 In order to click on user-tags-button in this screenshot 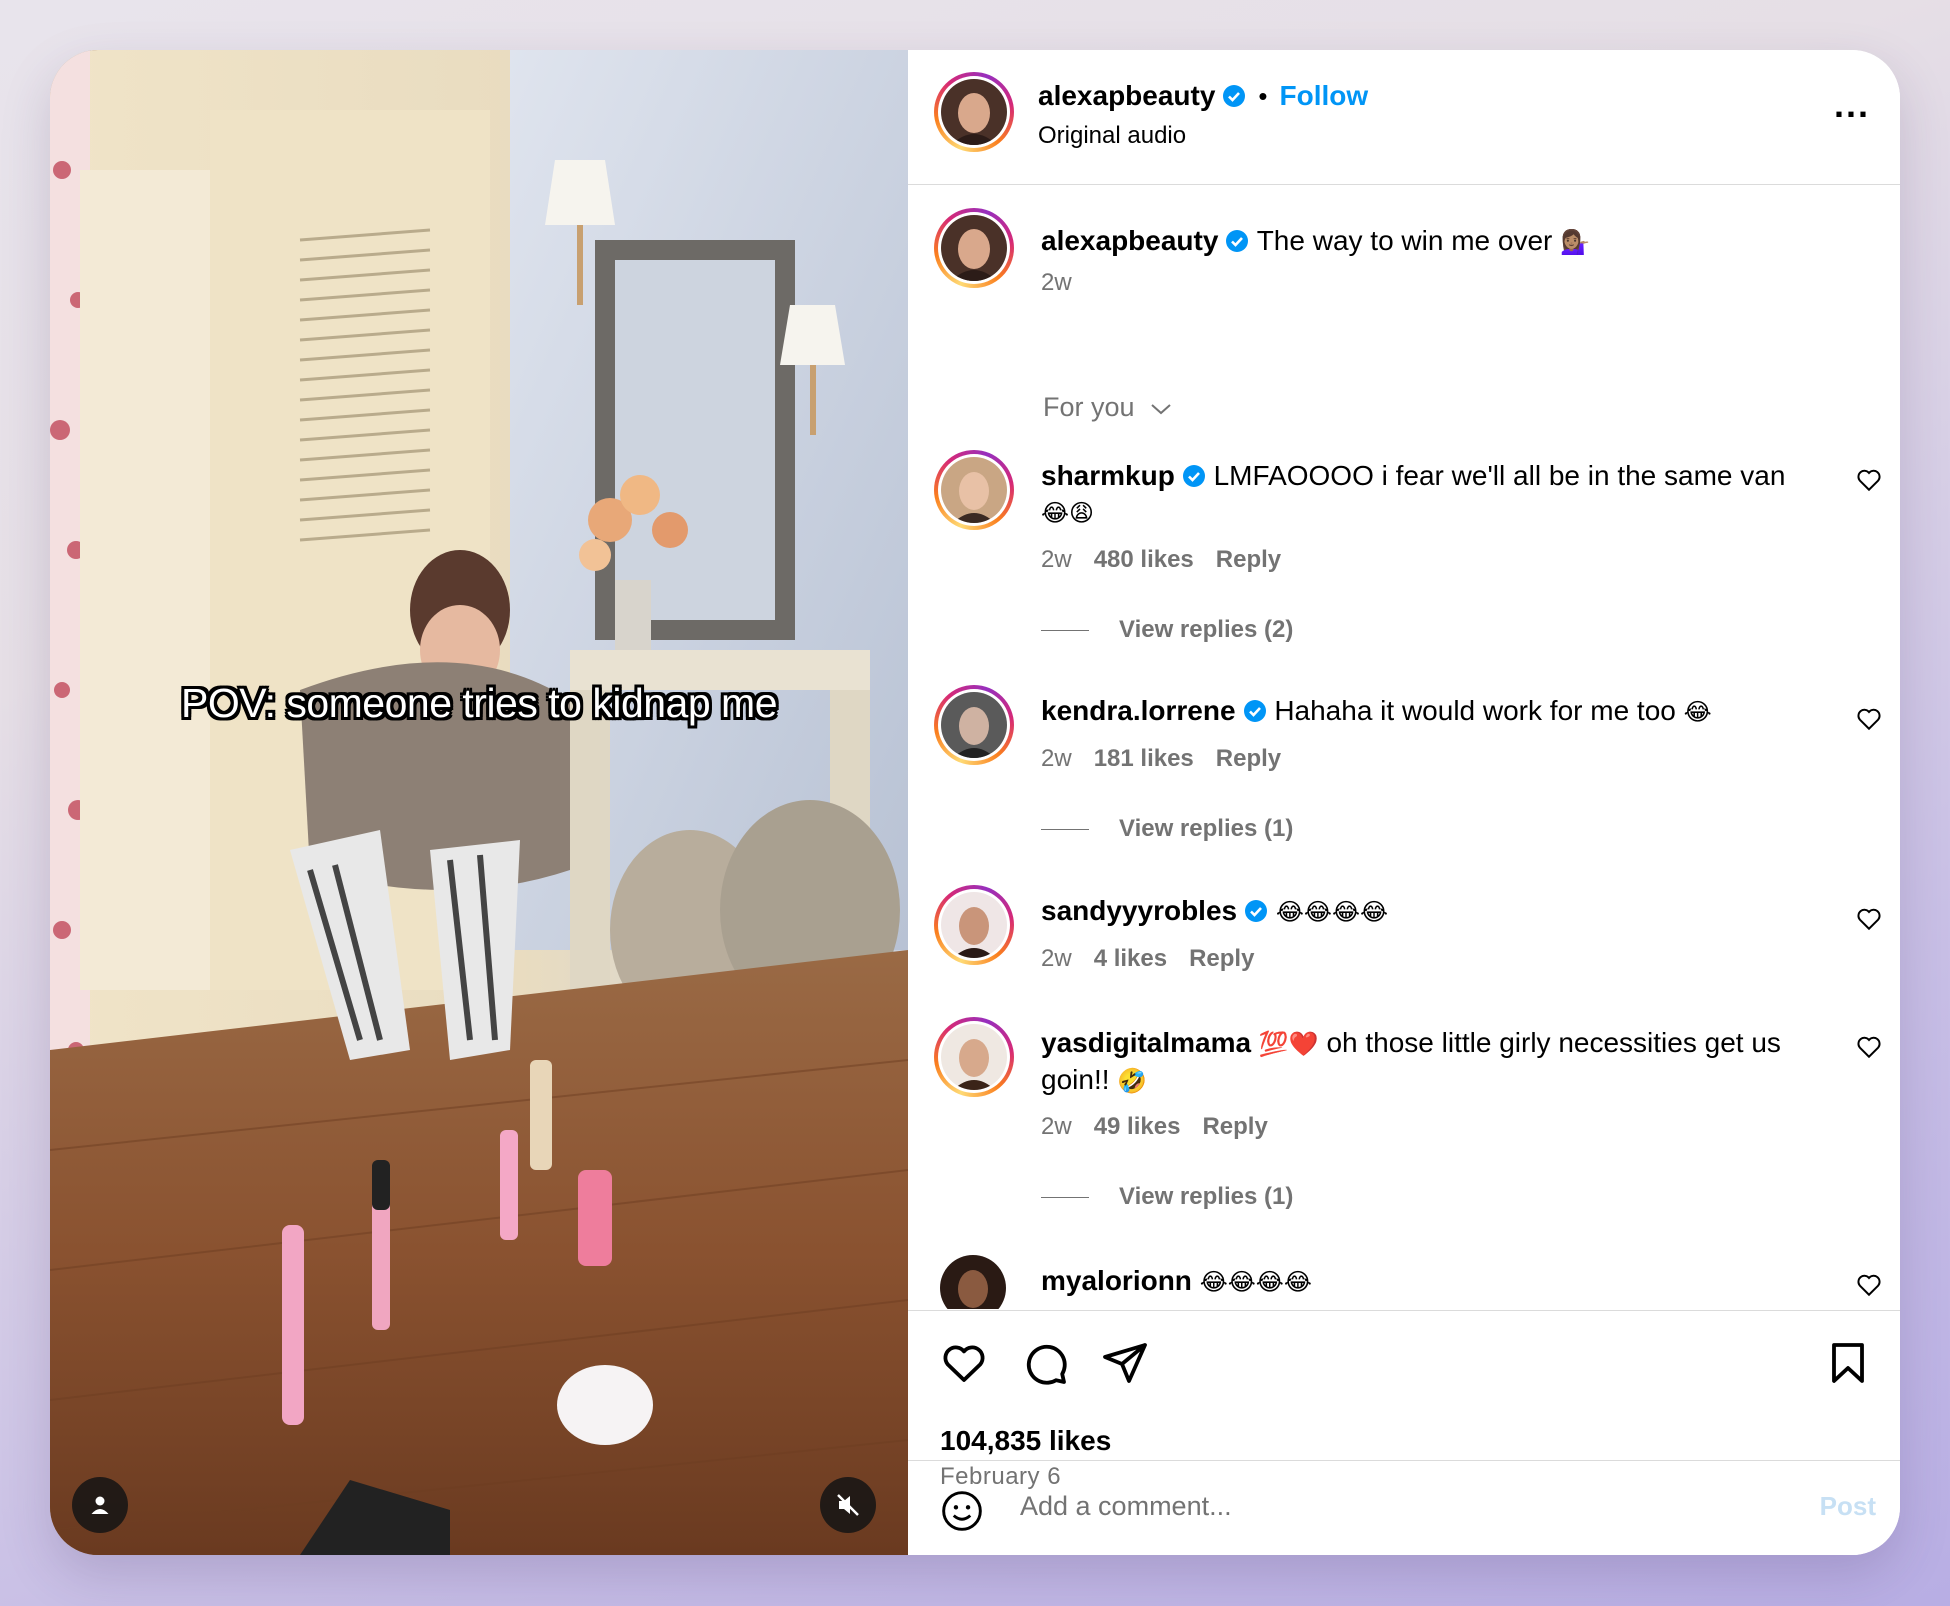, I will do `click(100, 1505)`.